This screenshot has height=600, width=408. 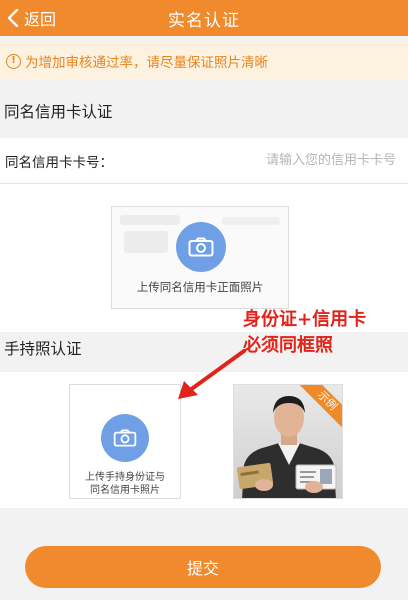 I want to click on chevron-left-icon, so click(x=13, y=18).